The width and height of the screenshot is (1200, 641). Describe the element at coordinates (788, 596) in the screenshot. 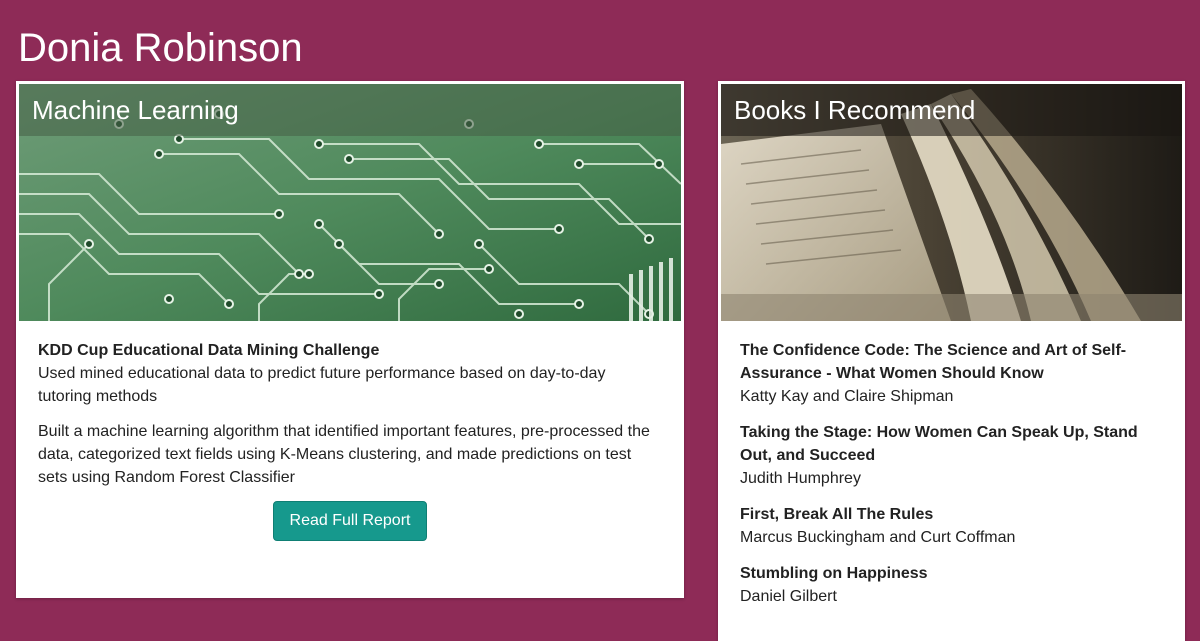

I see `book-author: Daniel Gilbert` at that location.